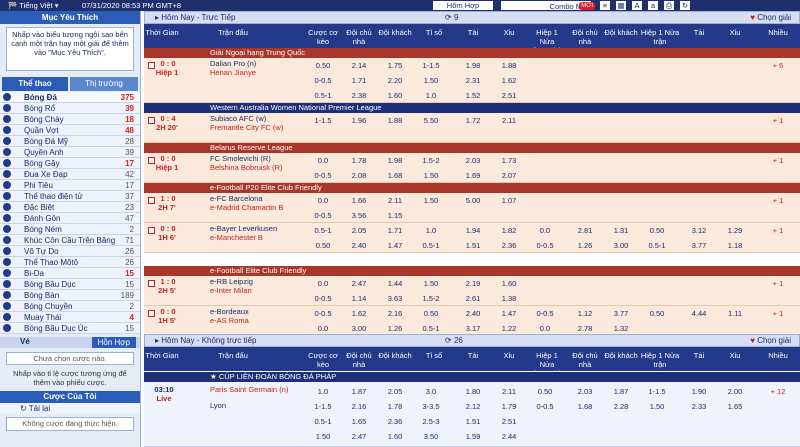  I want to click on odds-cell: 1.38, so click(509, 298).